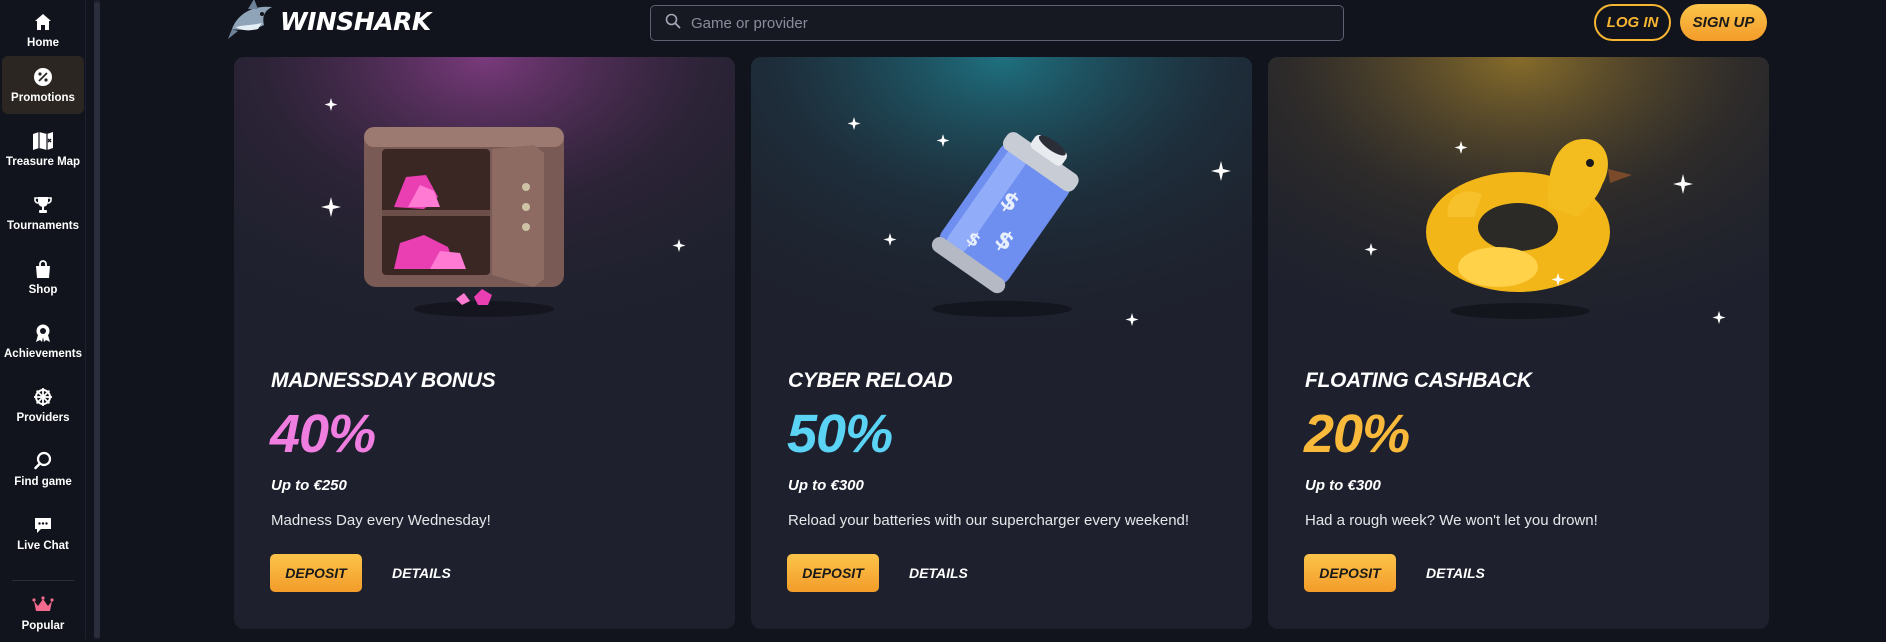  What do you see at coordinates (43, 626) in the screenshot?
I see `sidebar-item-label: Popular` at bounding box center [43, 626].